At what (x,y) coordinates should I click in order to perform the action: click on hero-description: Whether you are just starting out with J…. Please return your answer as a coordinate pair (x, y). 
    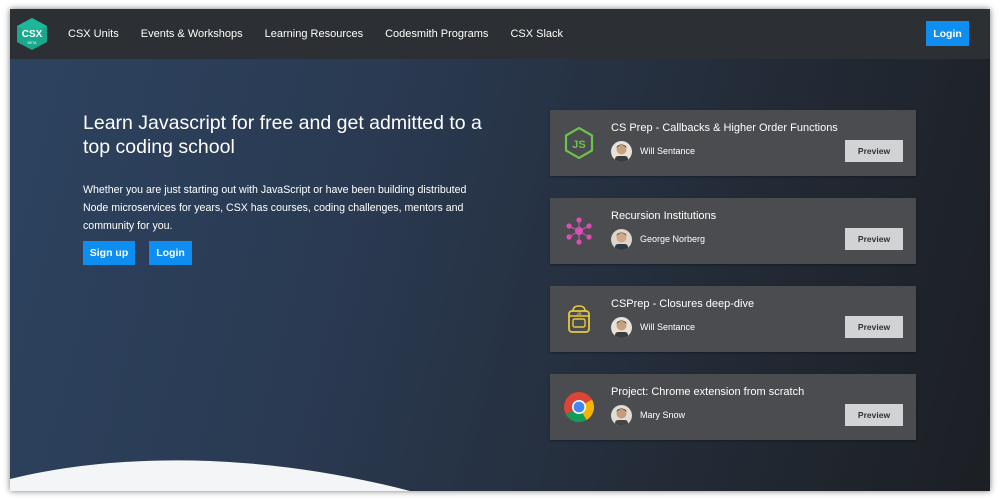
    Looking at the image, I should click on (275, 208).